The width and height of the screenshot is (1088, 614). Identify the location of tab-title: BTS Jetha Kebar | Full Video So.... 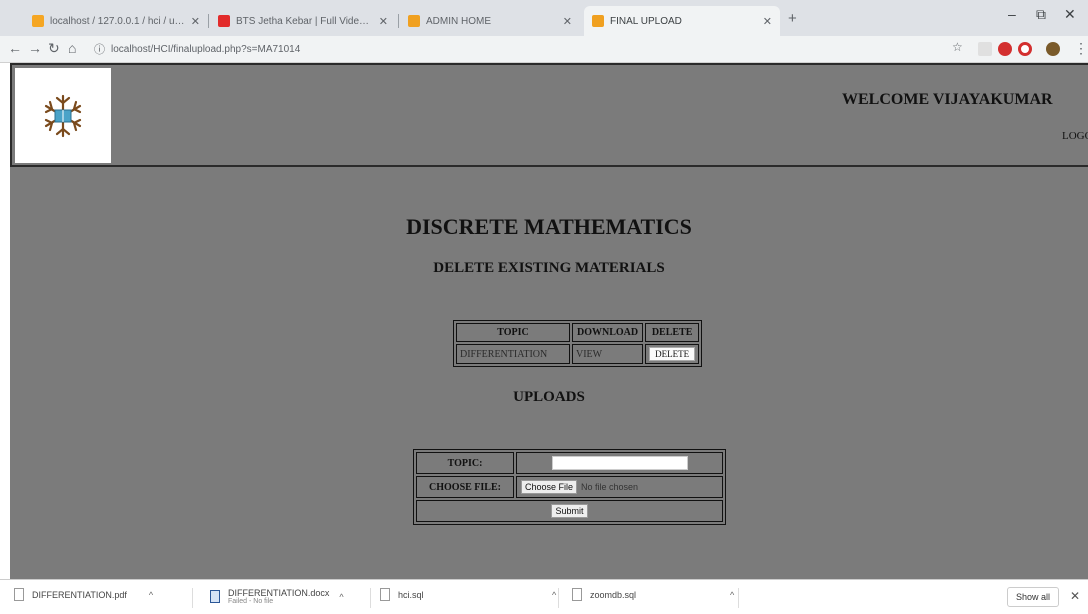
(304, 21).